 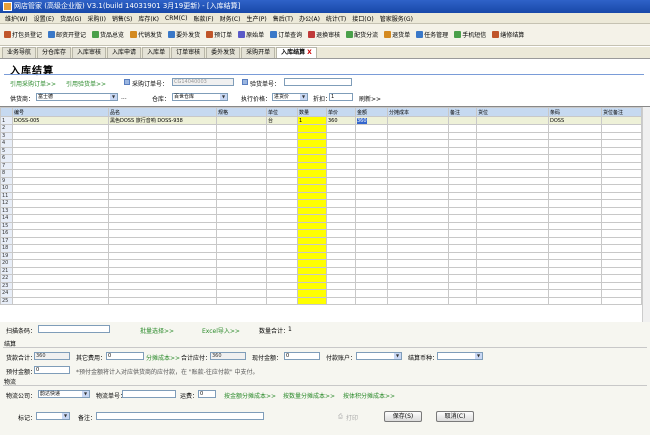 What do you see at coordinates (321, 225) in the screenshot?
I see `table-row: 15` at bounding box center [321, 225].